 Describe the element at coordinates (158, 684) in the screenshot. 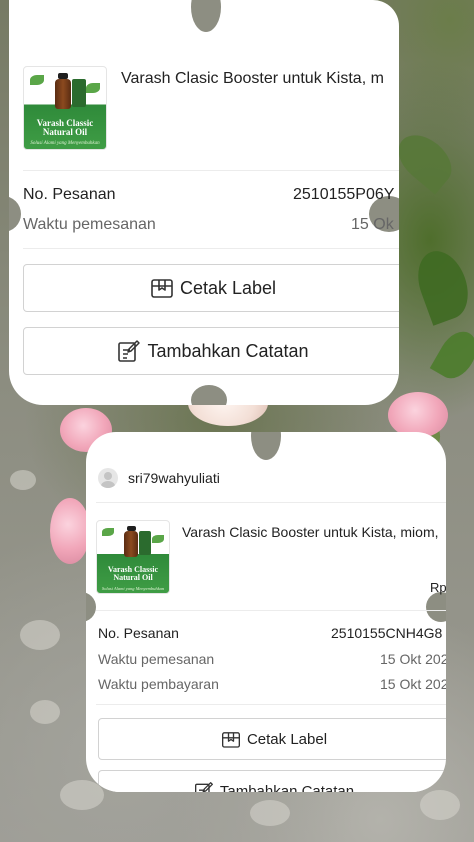

I see `payment-time-label: Waktu pembayaran` at that location.